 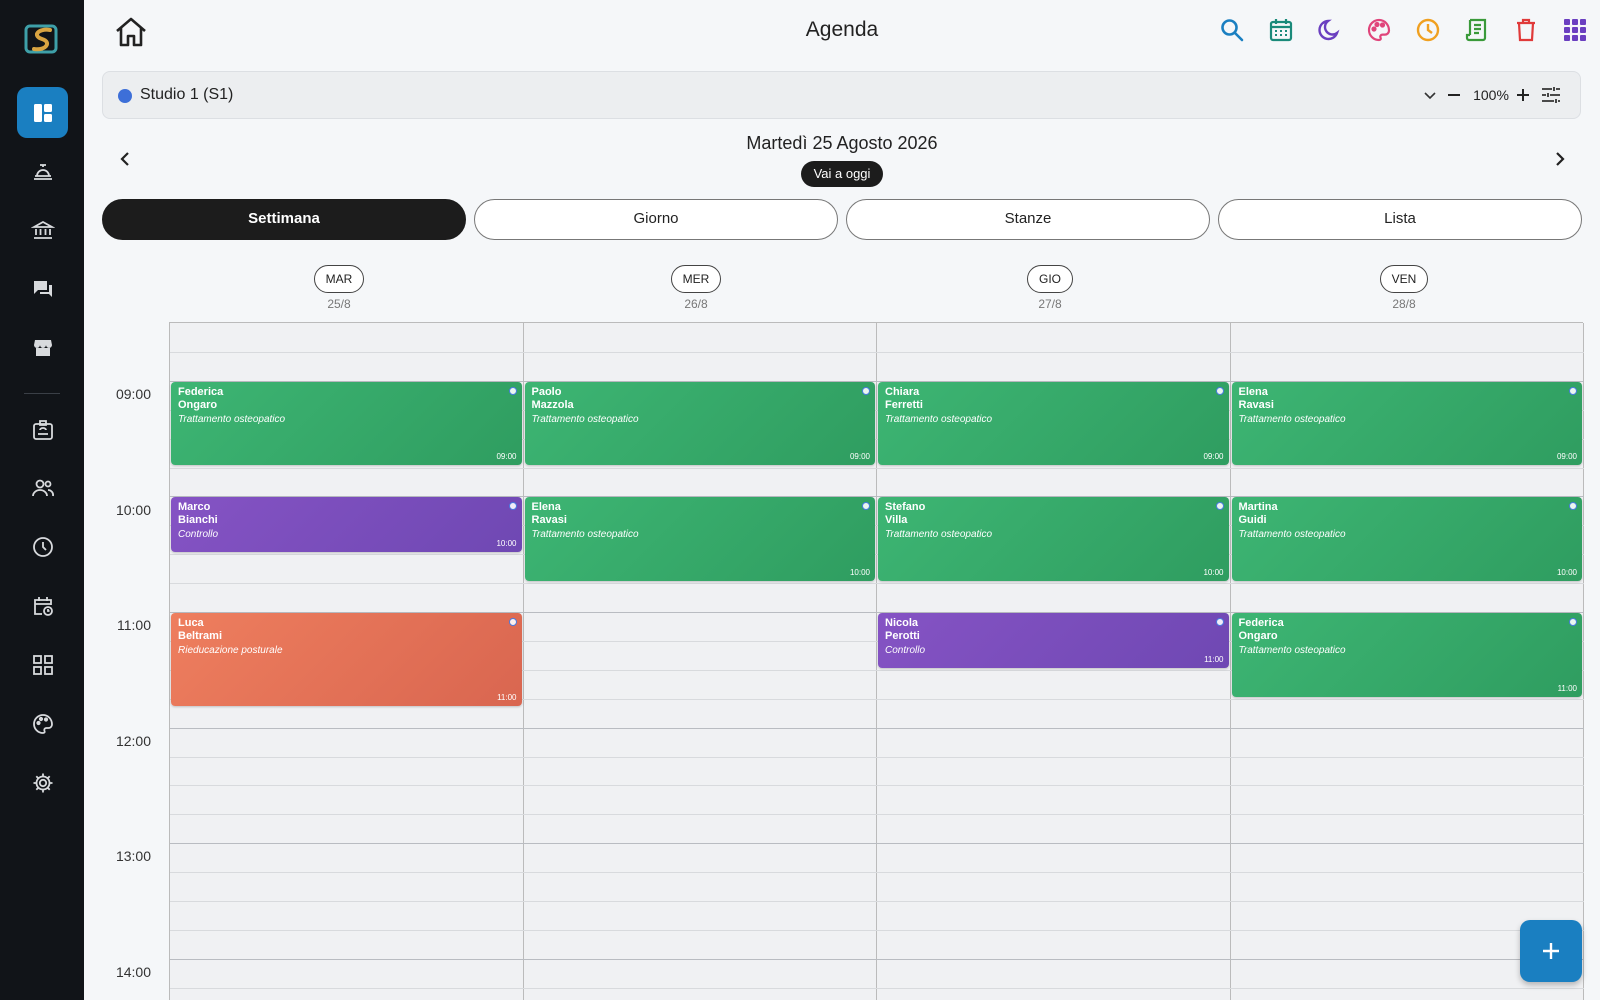 I want to click on receipt-button, so click(x=1477, y=30).